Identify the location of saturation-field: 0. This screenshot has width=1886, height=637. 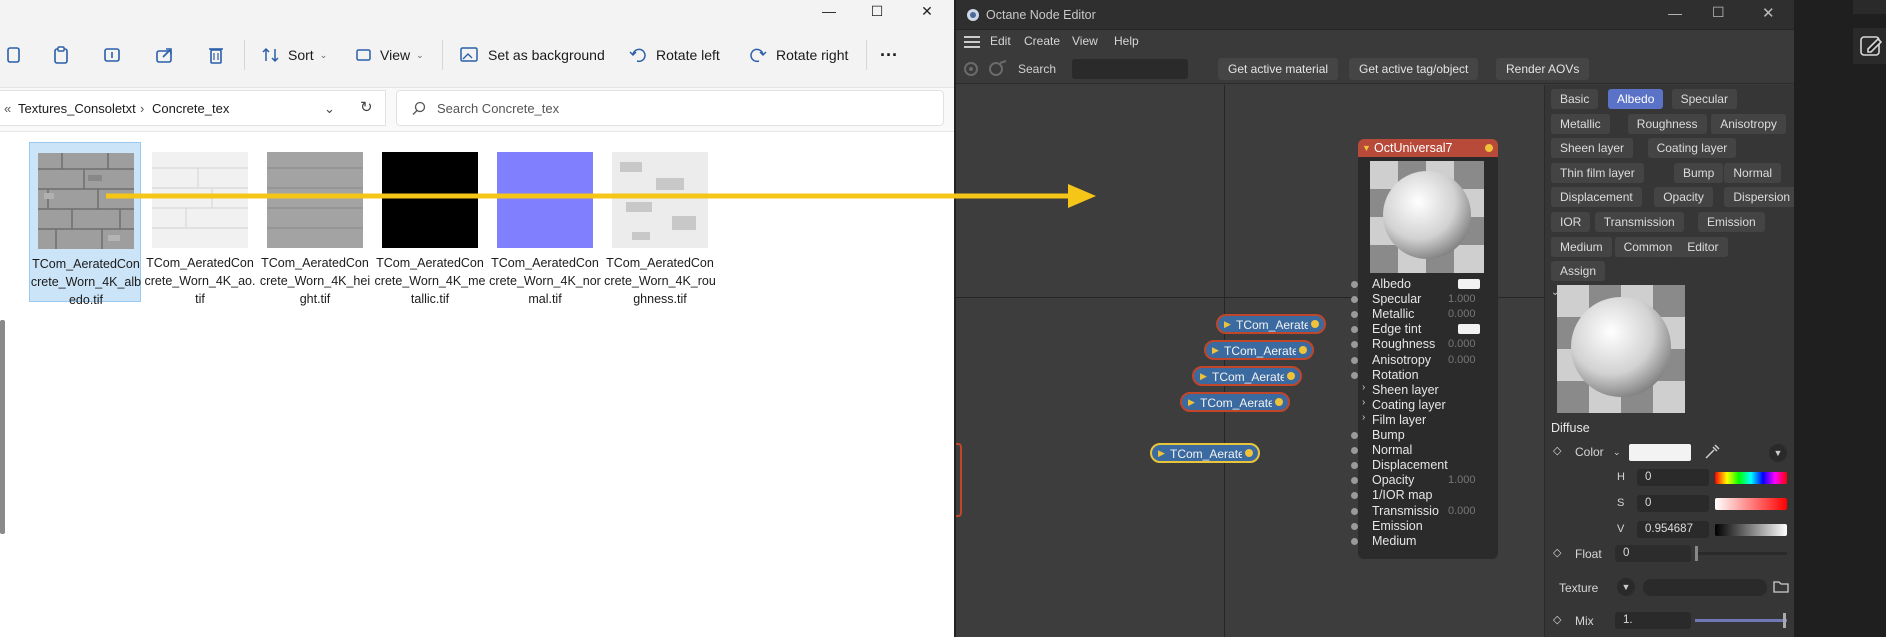
(1673, 503).